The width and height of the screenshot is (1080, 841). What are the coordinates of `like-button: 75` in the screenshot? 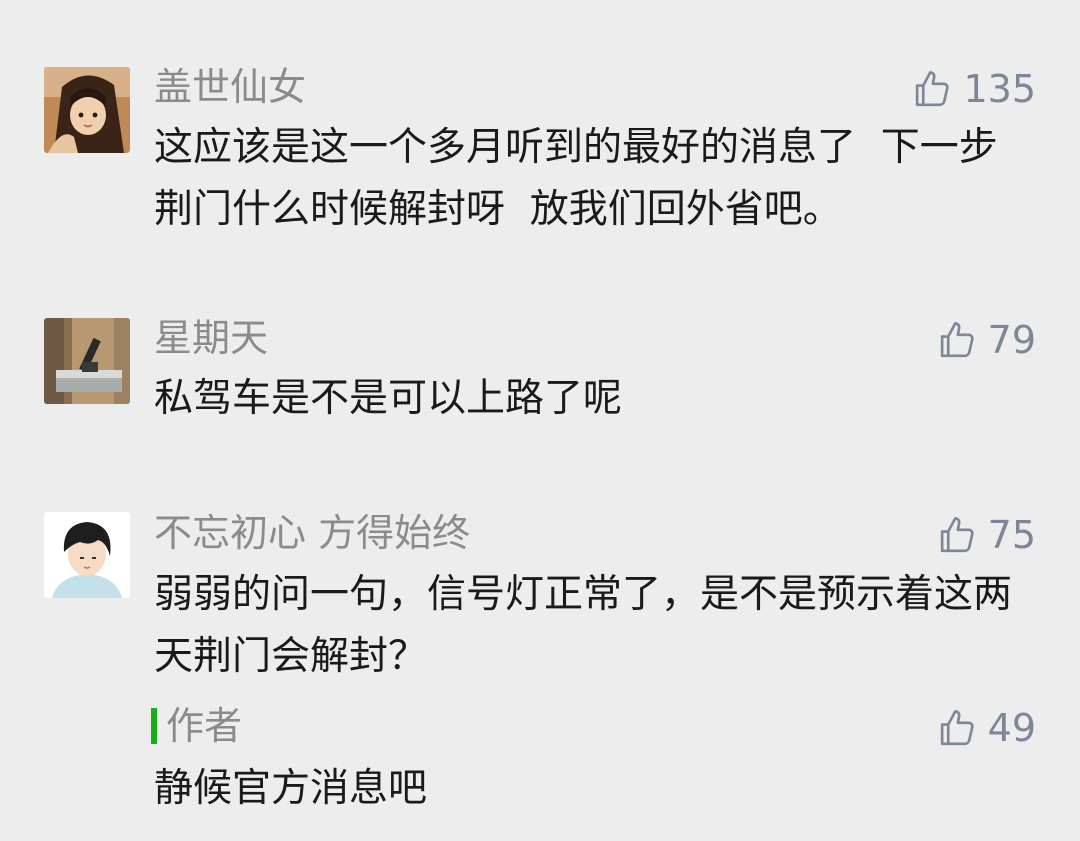 It's located at (986, 535).